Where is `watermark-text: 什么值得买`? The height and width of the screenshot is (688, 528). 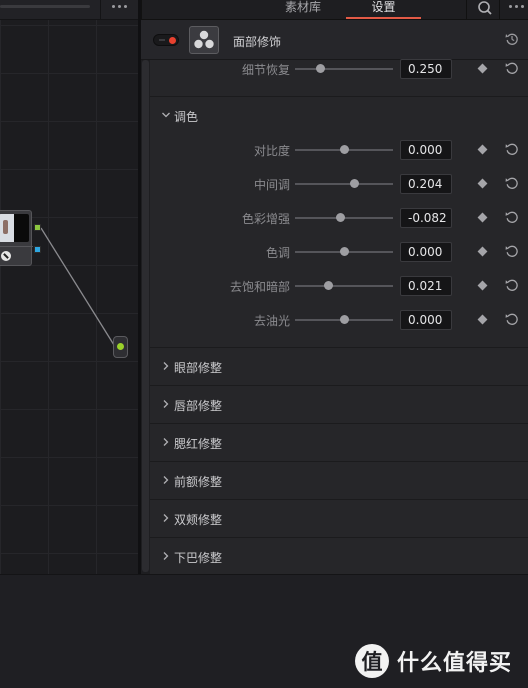 watermark-text: 什么值得买 is located at coordinates (455, 663).